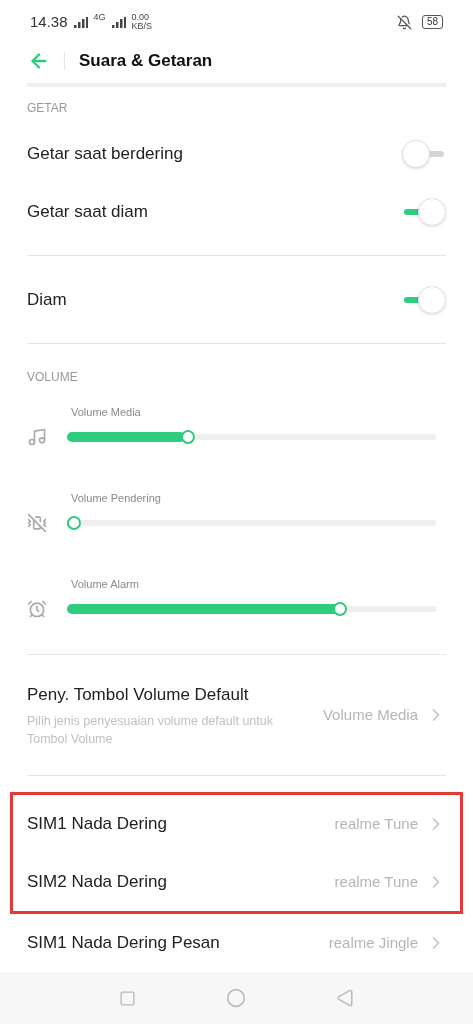 The image size is (473, 1024). What do you see at coordinates (97, 882) in the screenshot?
I see `setting-label: SIM2 Nada Dering` at bounding box center [97, 882].